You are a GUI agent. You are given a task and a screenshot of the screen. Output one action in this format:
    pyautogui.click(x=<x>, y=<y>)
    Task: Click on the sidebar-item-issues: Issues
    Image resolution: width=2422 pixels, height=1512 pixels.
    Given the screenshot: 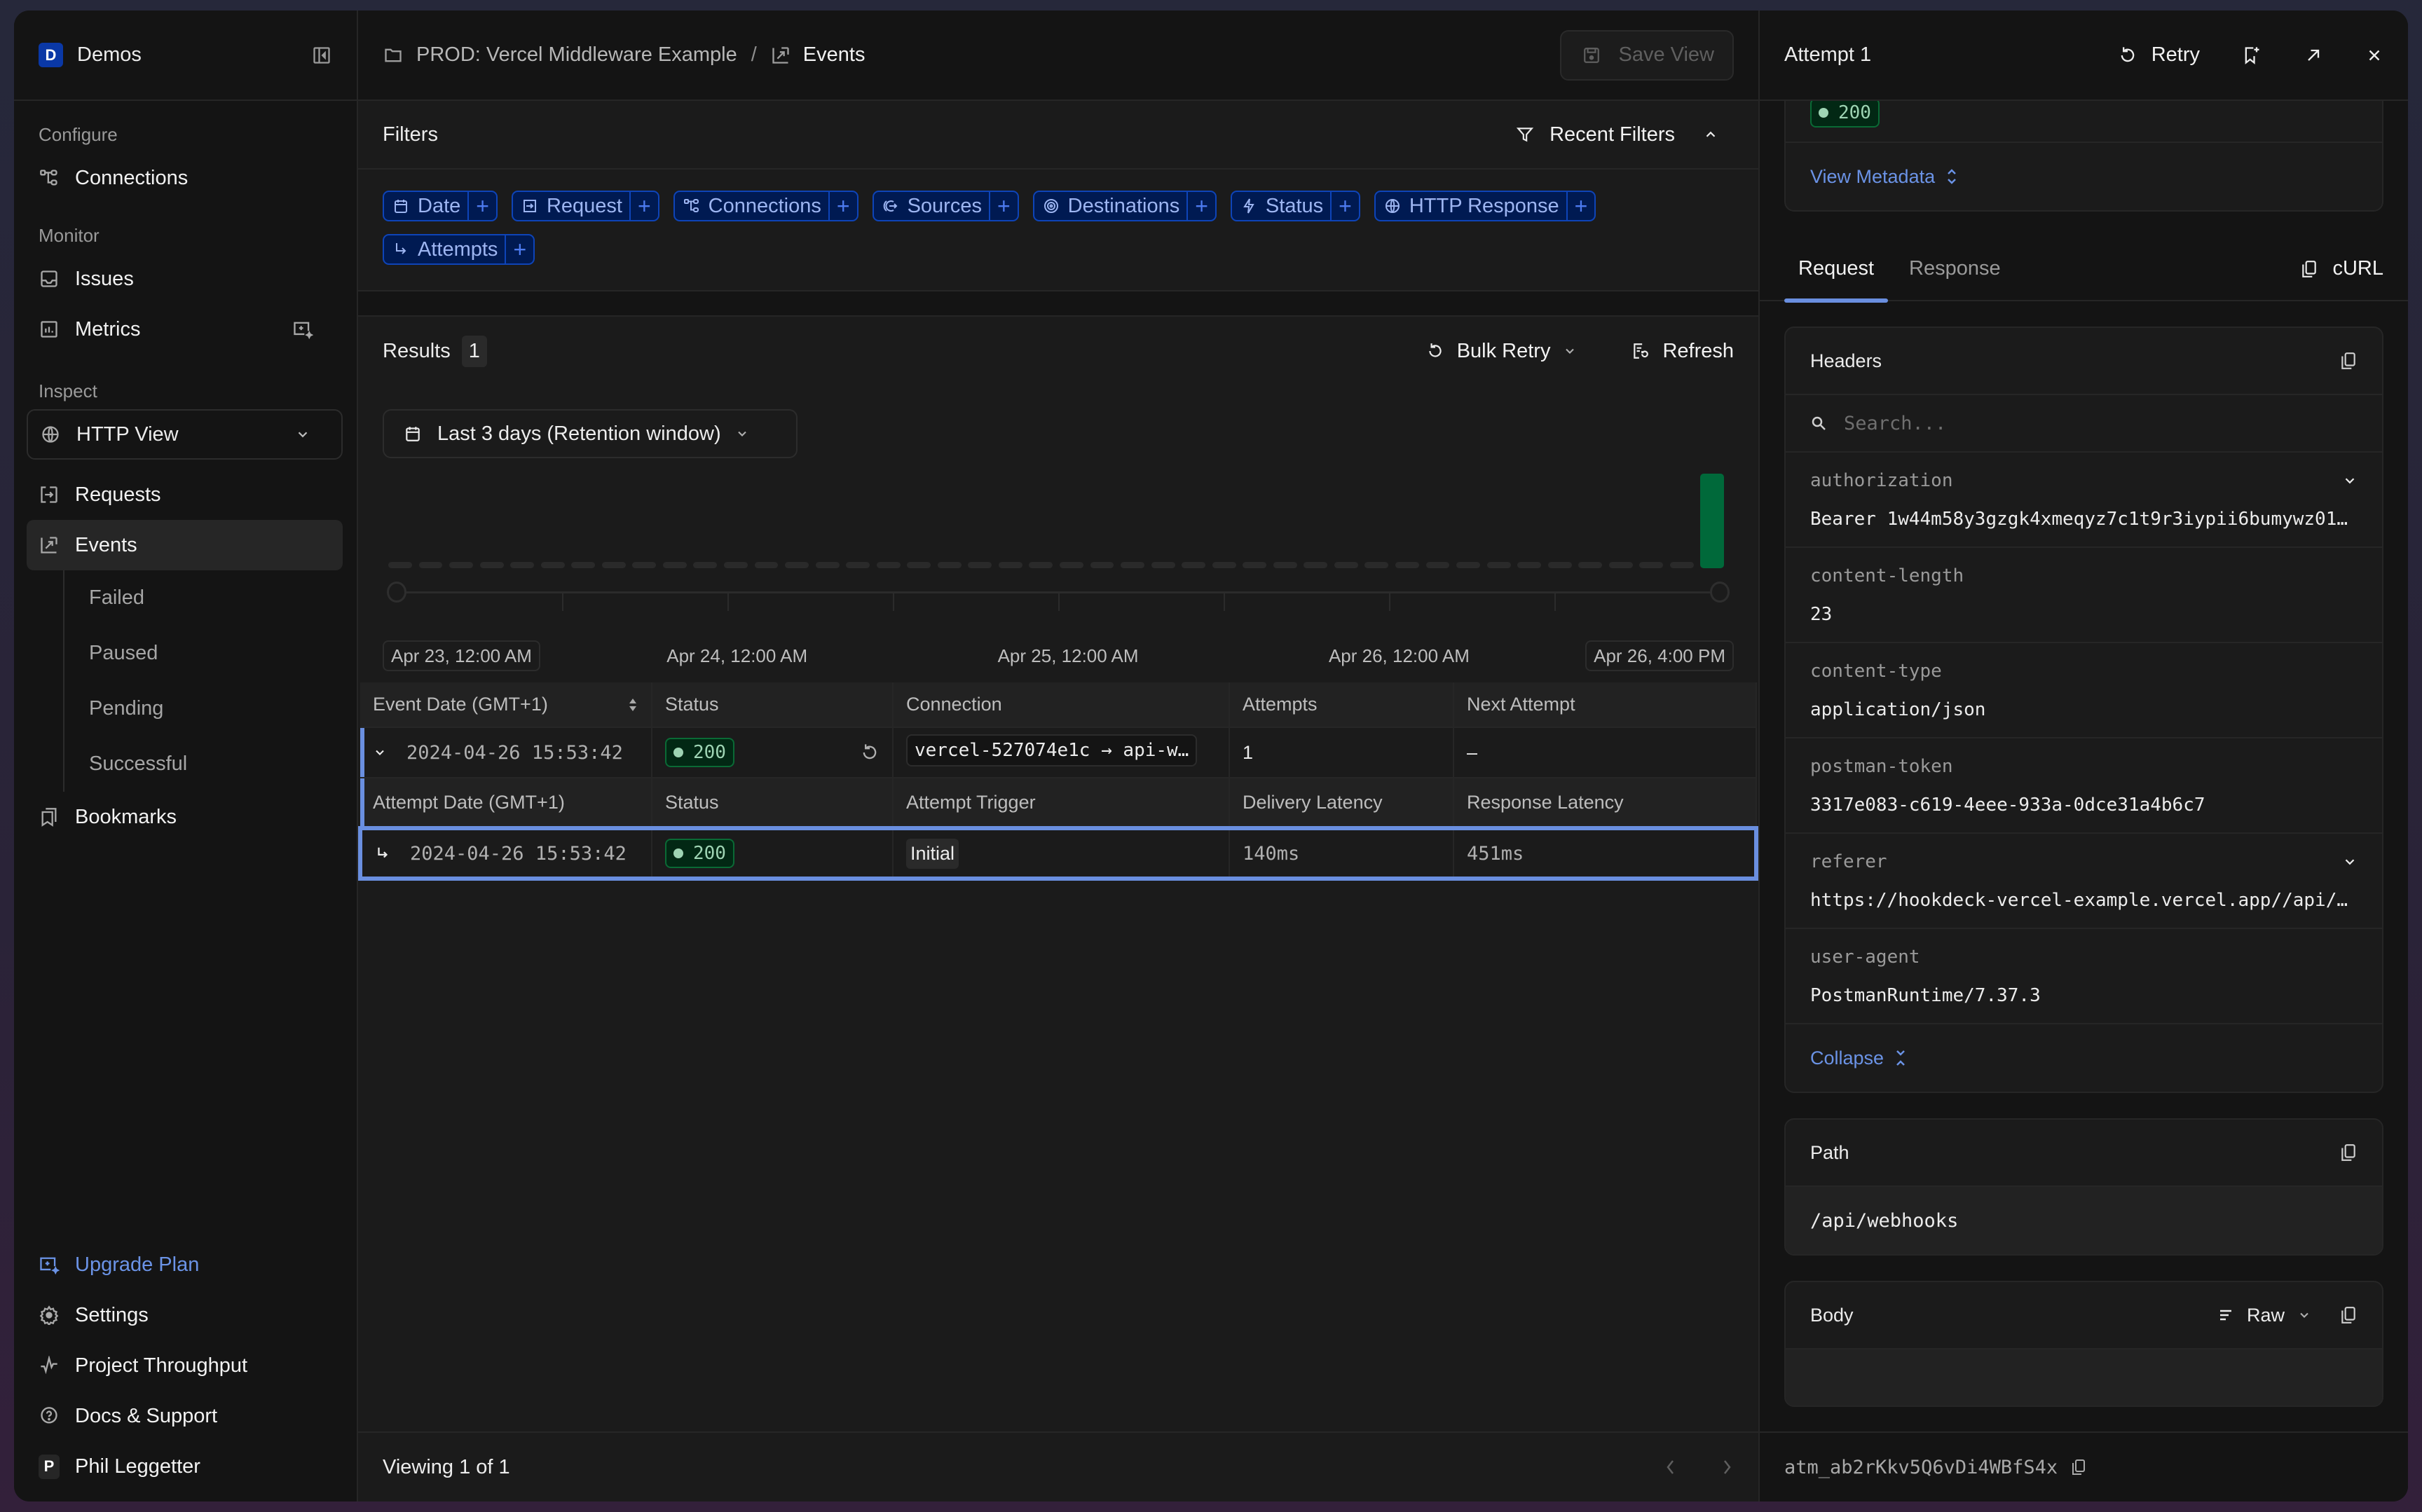 What is the action you would take?
    pyautogui.click(x=179, y=279)
    